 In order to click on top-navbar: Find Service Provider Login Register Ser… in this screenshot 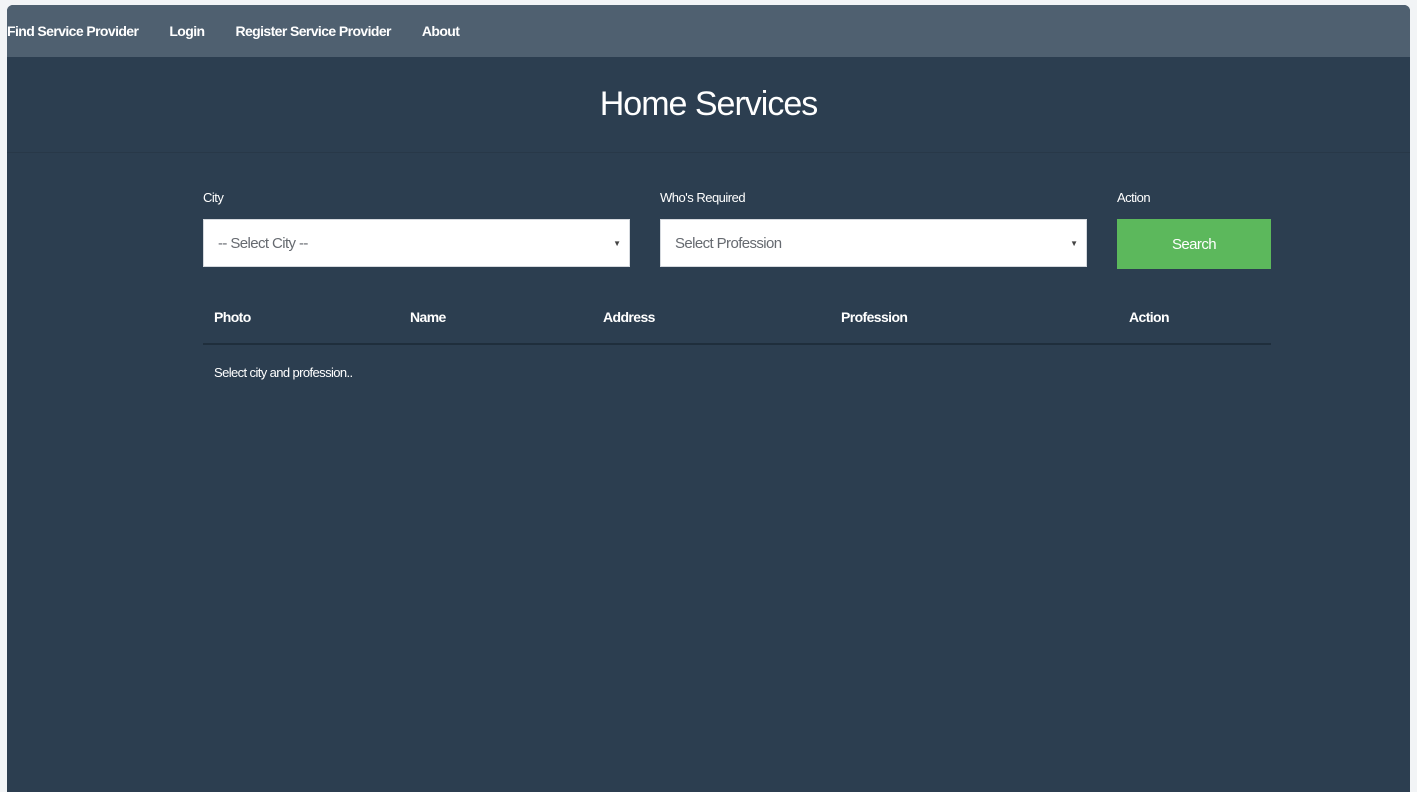, I will do `click(708, 31)`.